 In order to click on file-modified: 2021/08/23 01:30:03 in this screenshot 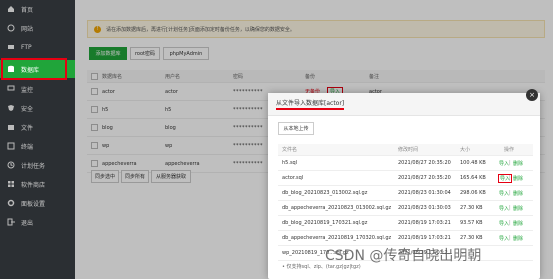, I will do `click(424, 208)`.